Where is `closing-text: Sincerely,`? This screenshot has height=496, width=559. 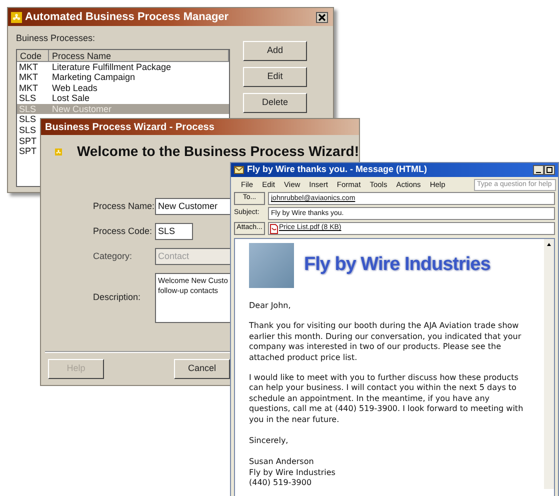 closing-text: Sincerely, is located at coordinates (269, 441).